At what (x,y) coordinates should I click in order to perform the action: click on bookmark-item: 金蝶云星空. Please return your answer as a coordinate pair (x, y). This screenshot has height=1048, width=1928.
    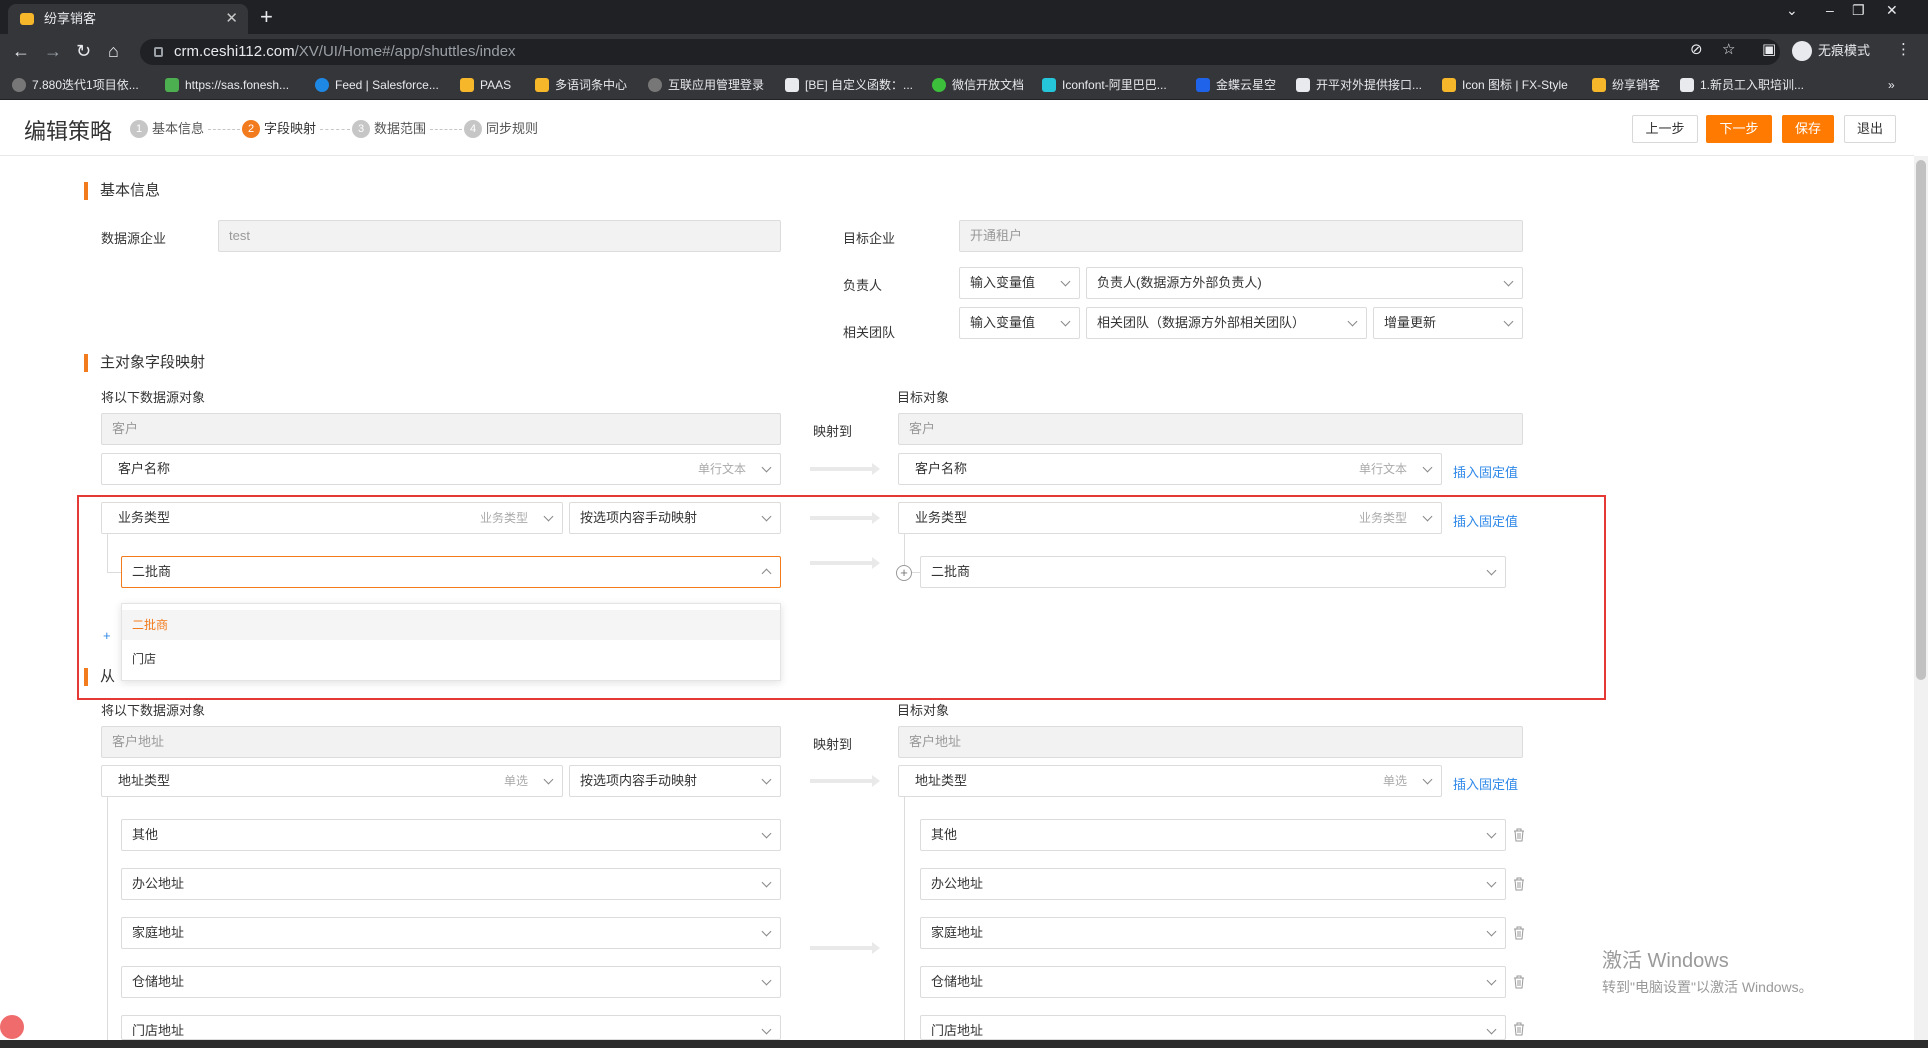
    Looking at the image, I should click on (1236, 85).